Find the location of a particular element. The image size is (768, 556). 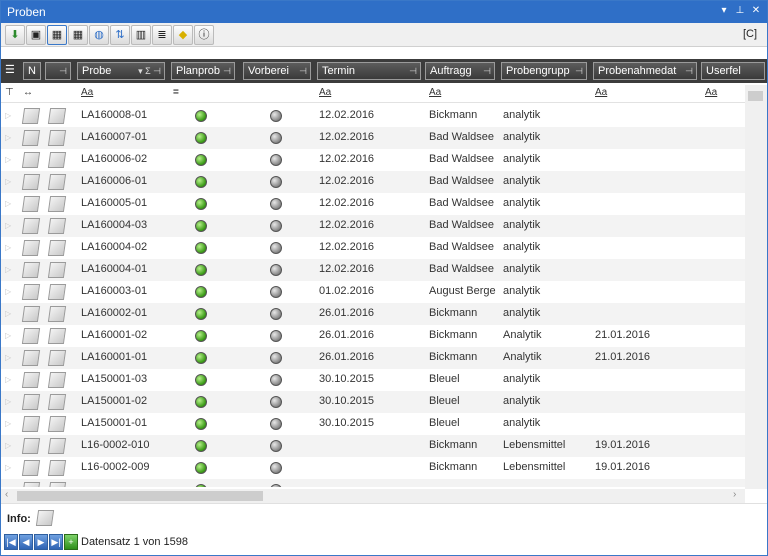

add-record-icon: + is located at coordinates (71, 542).